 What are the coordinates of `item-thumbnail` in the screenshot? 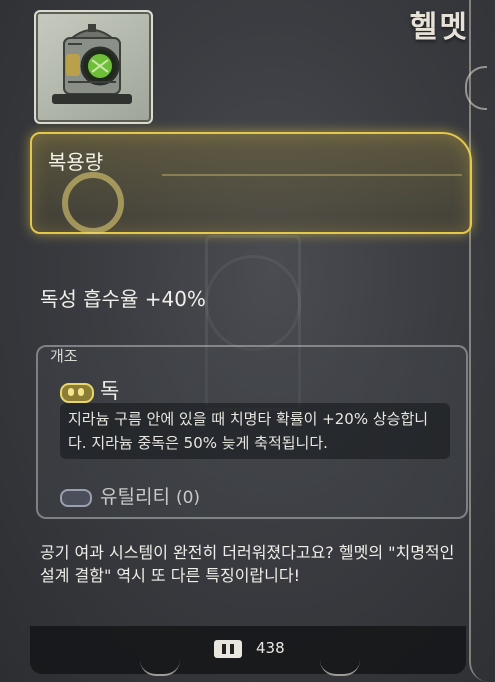 It's located at (93, 67).